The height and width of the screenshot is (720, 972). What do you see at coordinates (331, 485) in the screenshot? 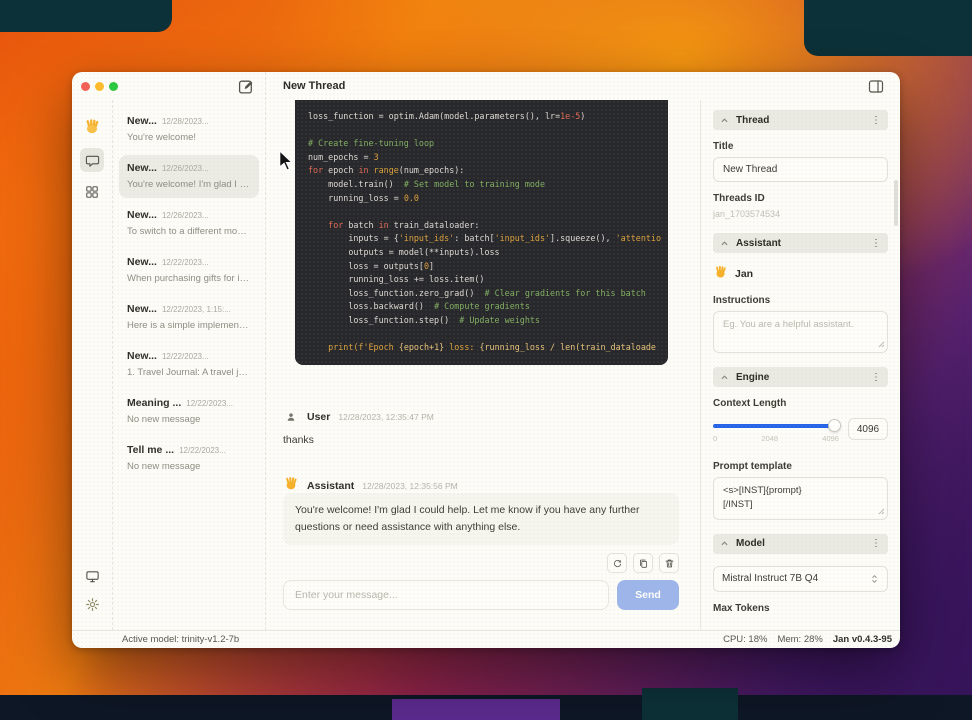
I see `assistant-message-name: Assistant` at bounding box center [331, 485].